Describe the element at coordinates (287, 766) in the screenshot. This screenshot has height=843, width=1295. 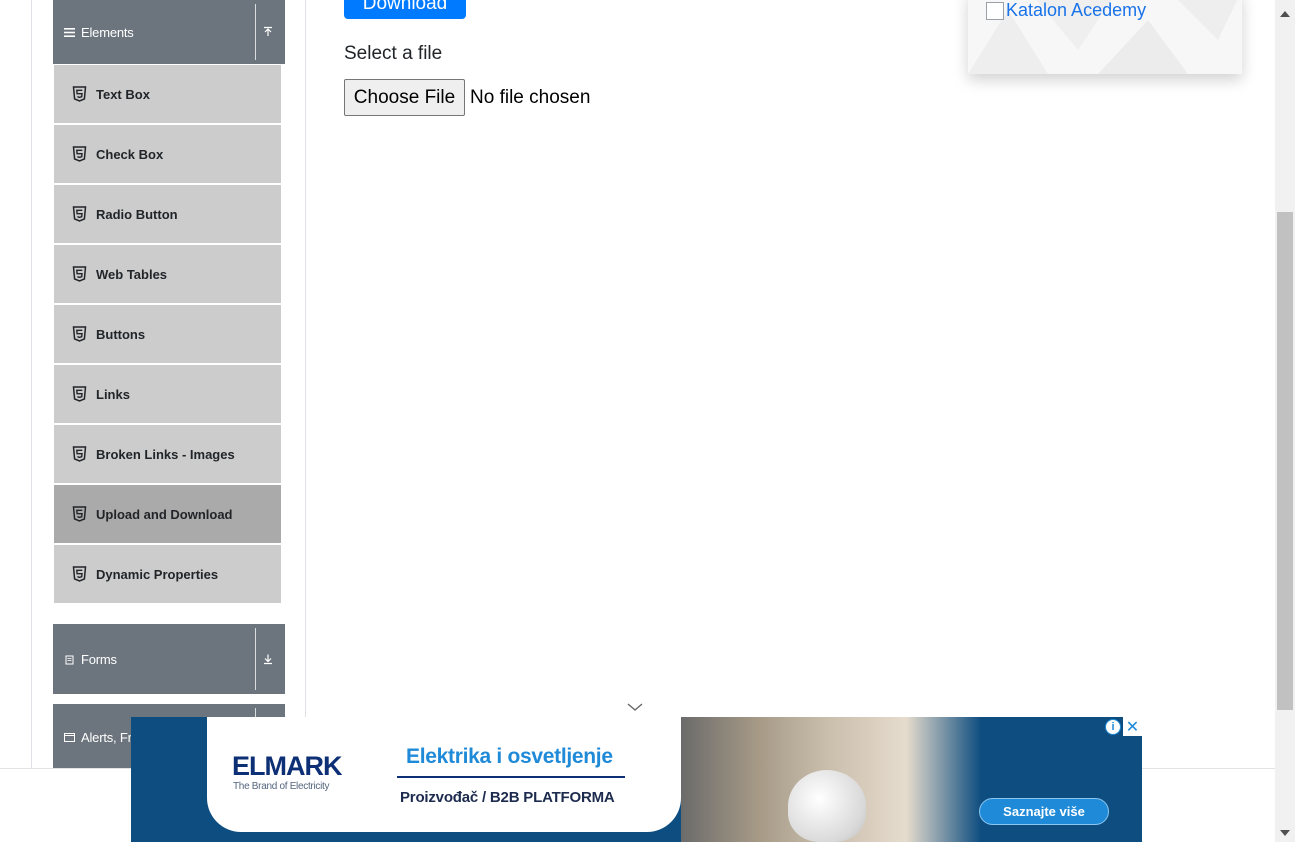
I see `ad-brand-logo: ELMARK` at that location.